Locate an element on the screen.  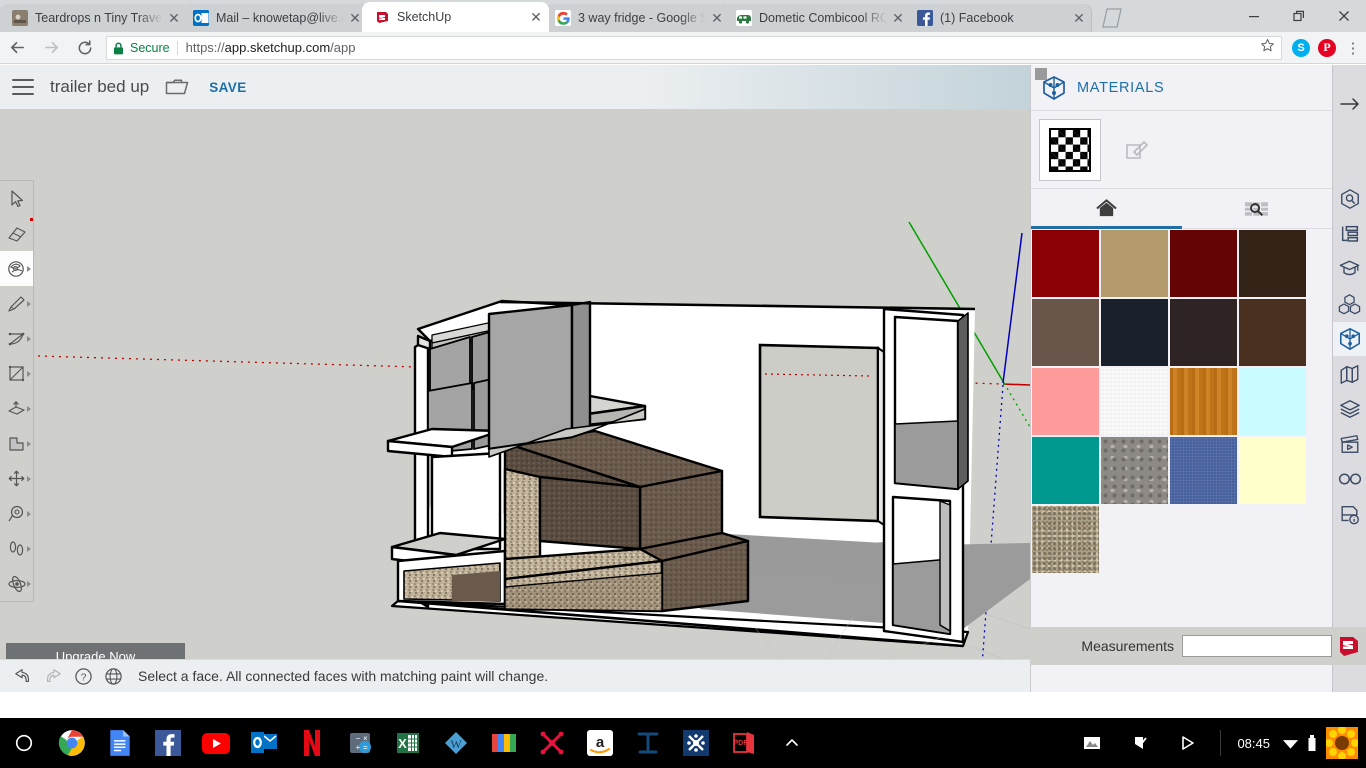
blue-t-app-icon is located at coordinates (648, 743).